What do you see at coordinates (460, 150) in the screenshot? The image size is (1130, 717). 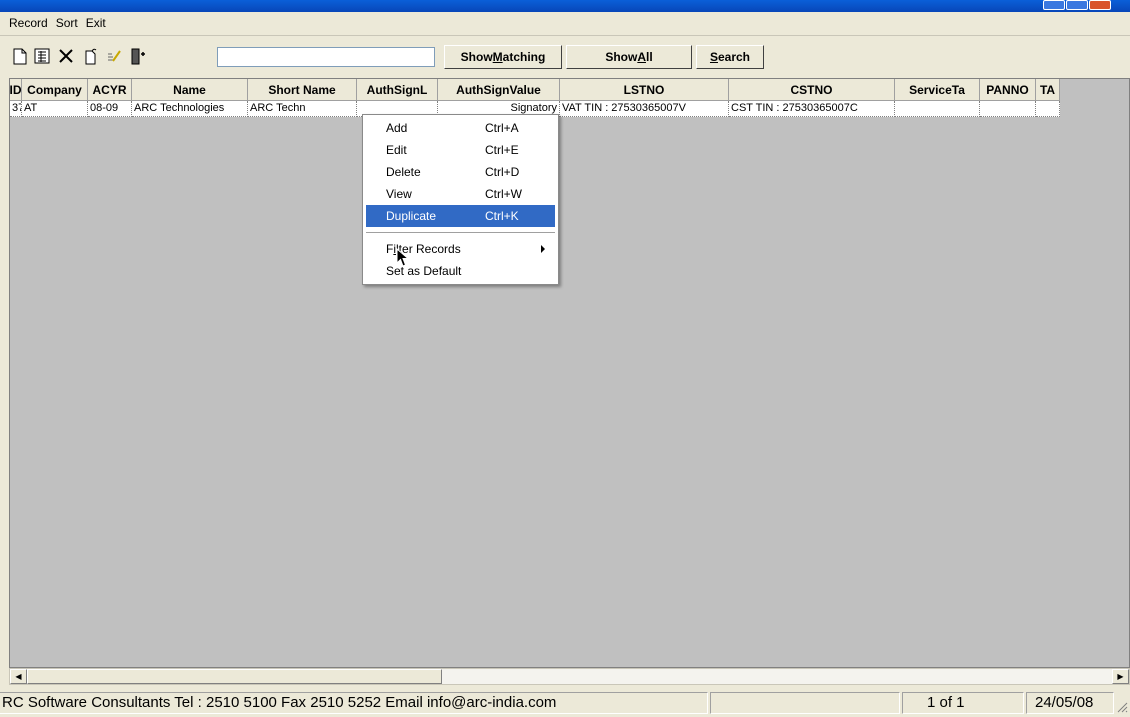 I see `context-menu-edit: Edit Ctrl+E` at bounding box center [460, 150].